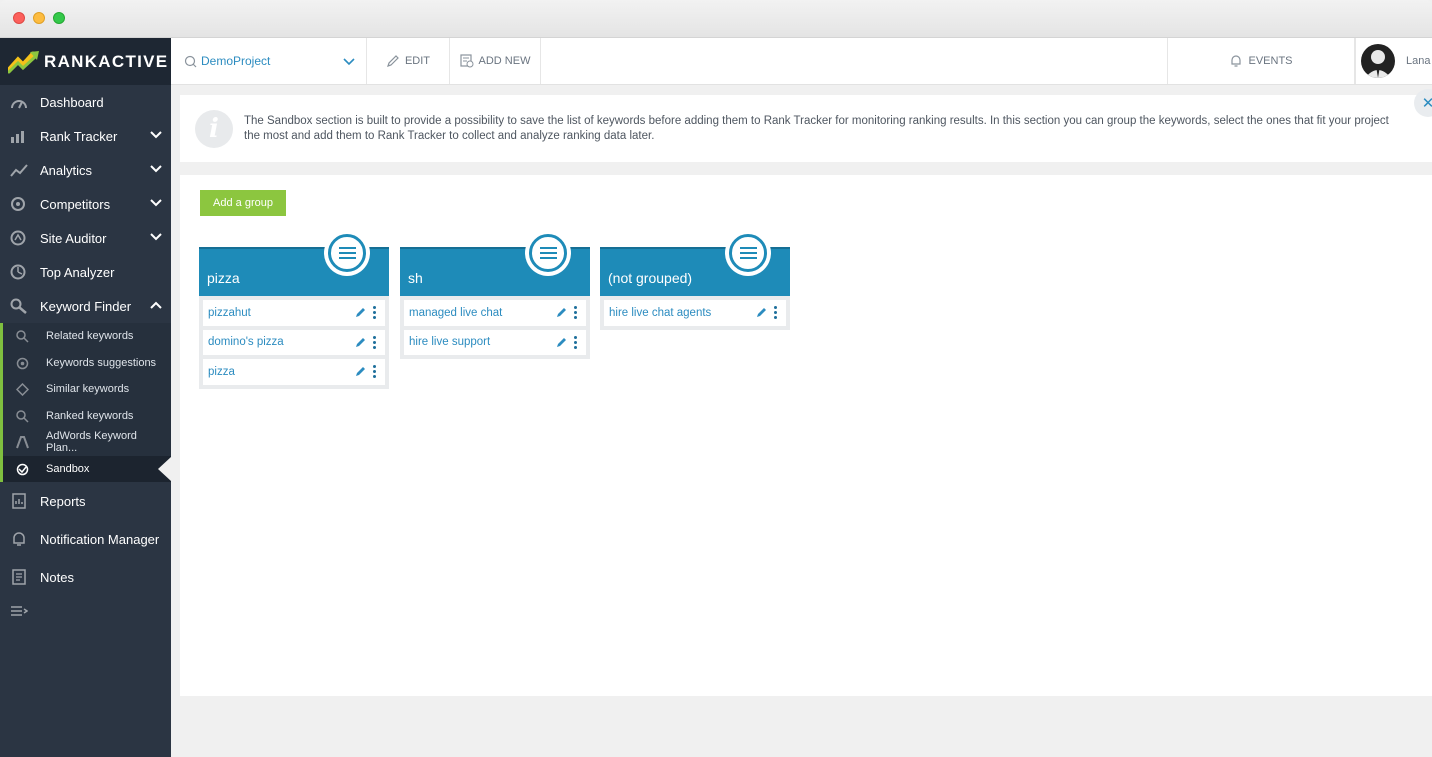  What do you see at coordinates (19, 170) in the screenshot?
I see `analytics-icon` at bounding box center [19, 170].